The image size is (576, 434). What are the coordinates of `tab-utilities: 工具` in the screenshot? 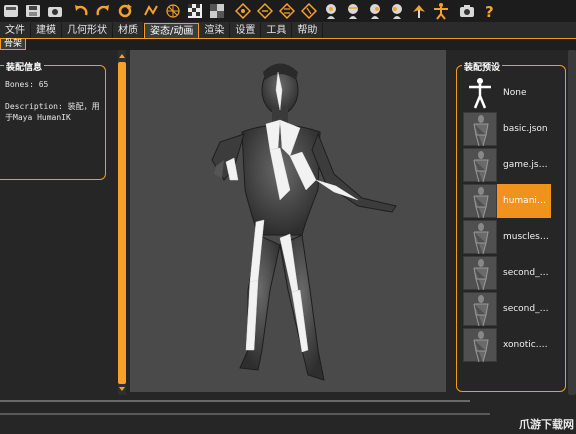 It's located at (277, 30).